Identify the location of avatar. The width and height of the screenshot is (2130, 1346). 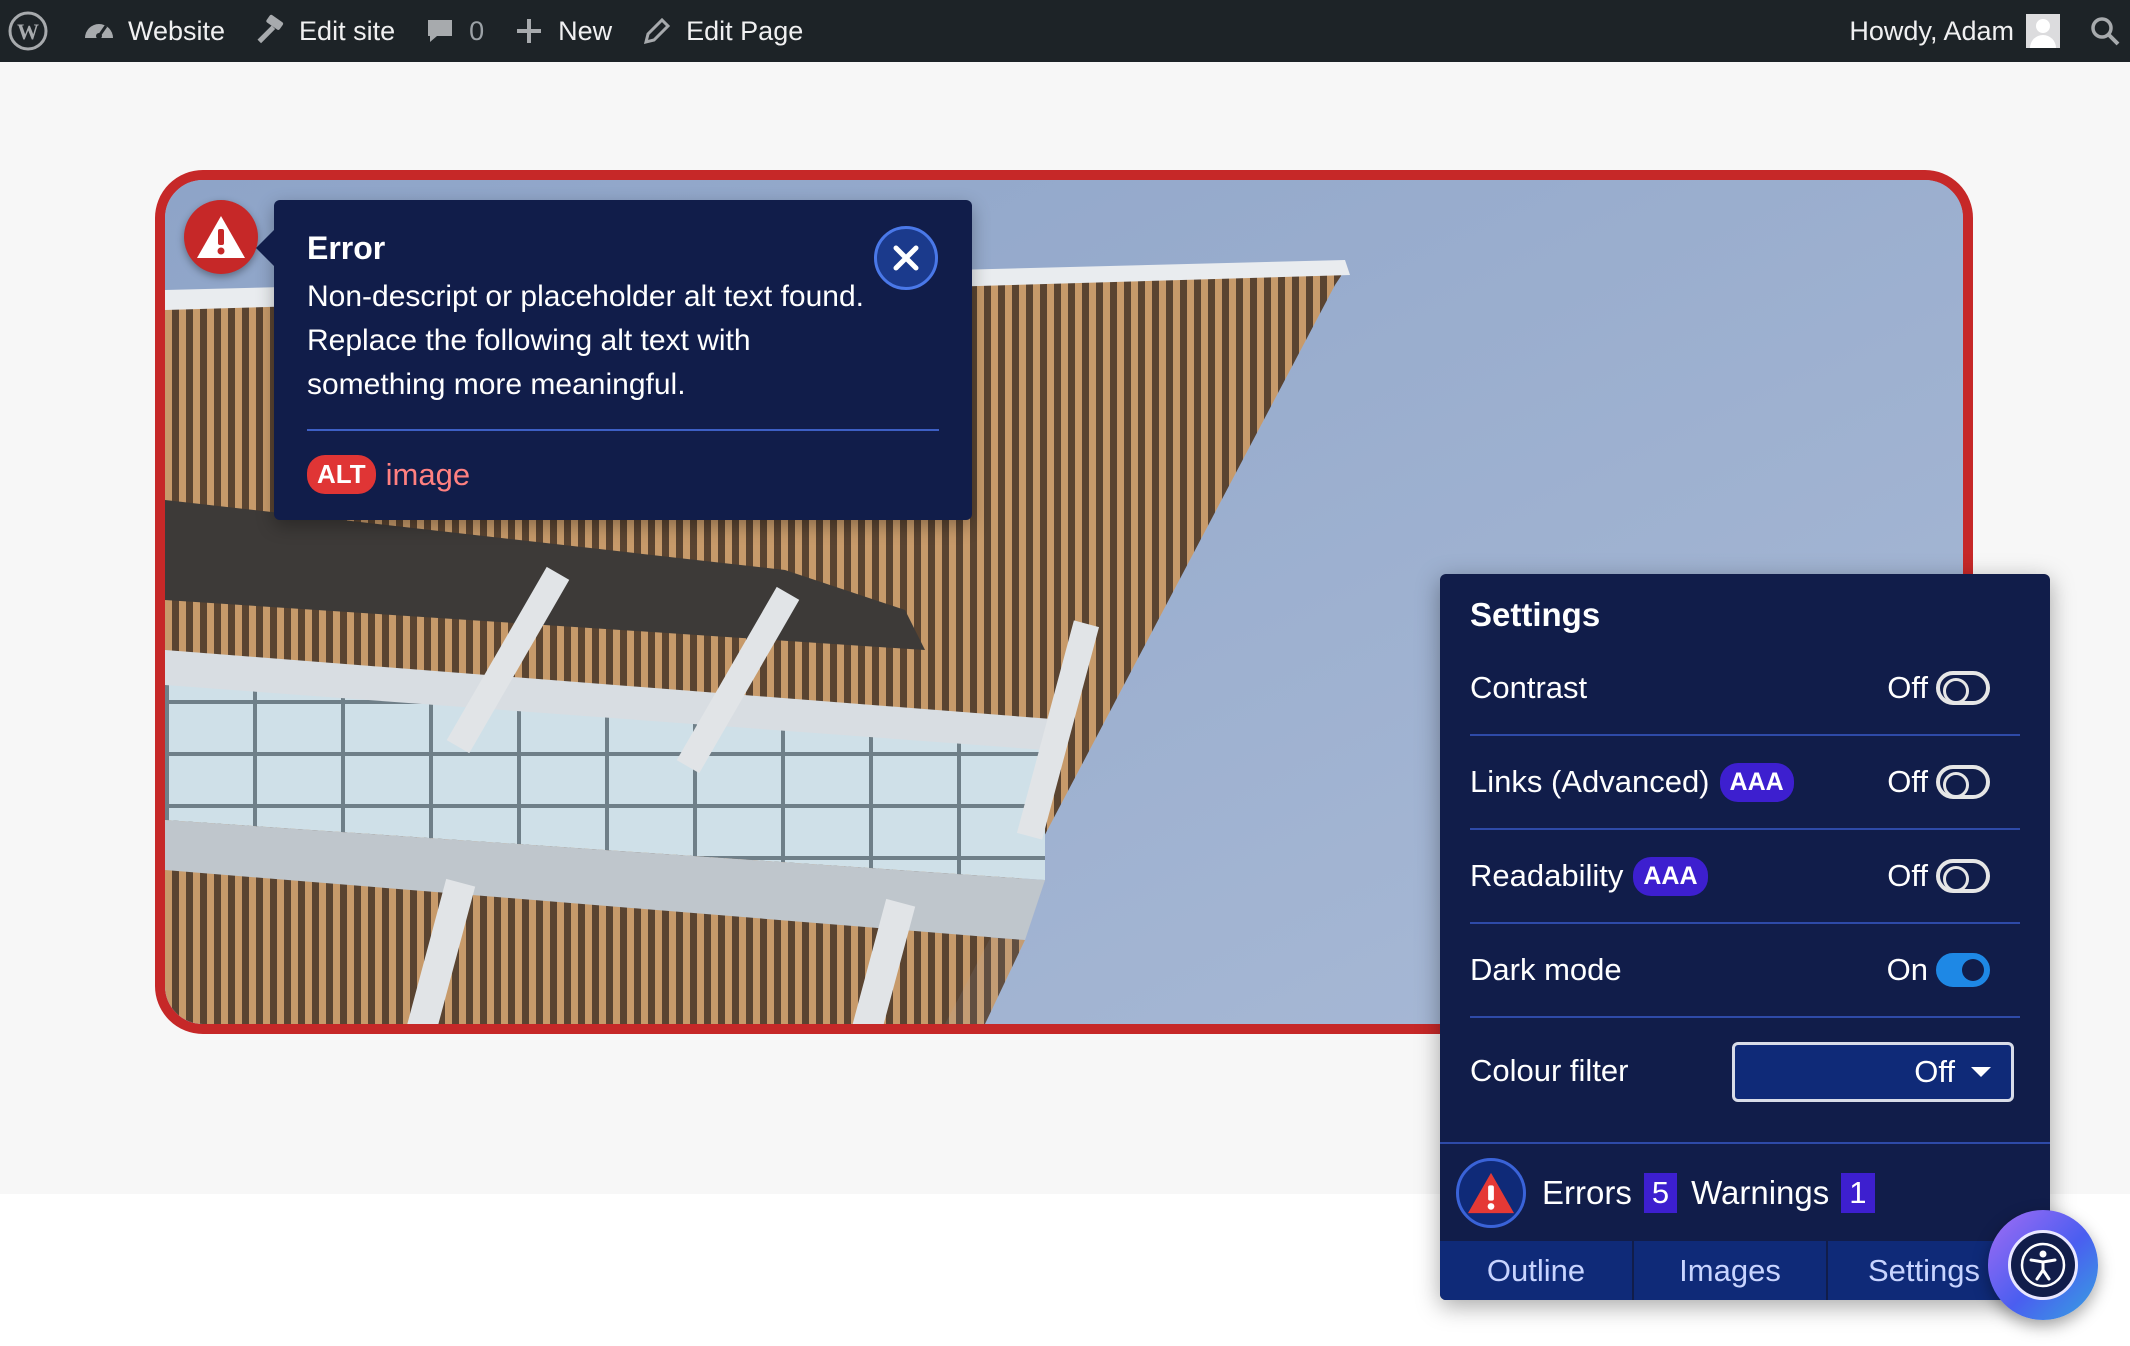
(2043, 31).